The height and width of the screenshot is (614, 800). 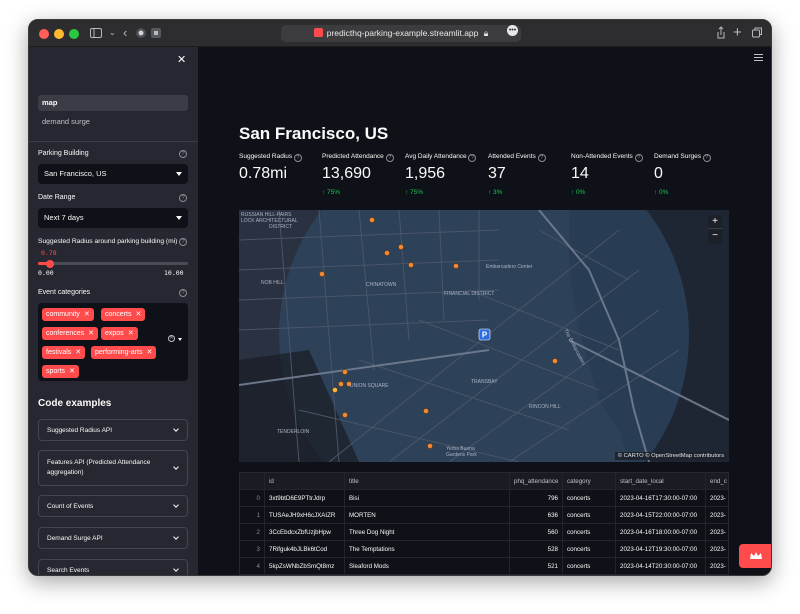 What do you see at coordinates (536, 498) in the screenshot?
I see `table-cell: 796` at bounding box center [536, 498].